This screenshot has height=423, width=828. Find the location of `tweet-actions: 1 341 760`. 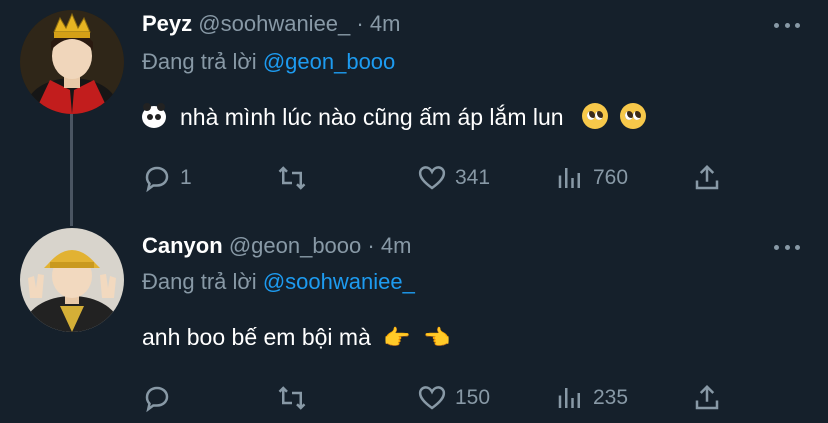

tweet-actions: 1 341 760 is located at coordinates (442, 178).